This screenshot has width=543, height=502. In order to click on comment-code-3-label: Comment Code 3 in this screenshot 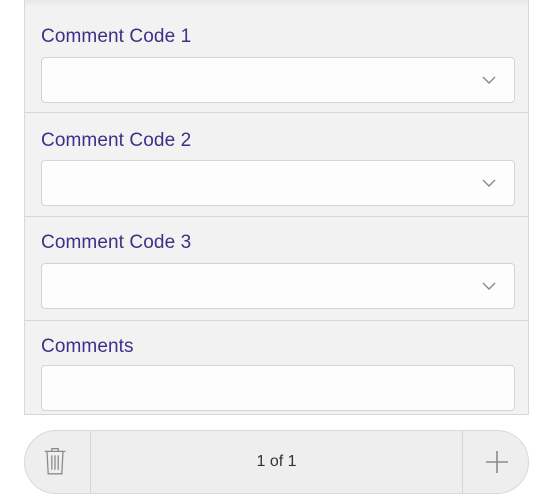, I will do `click(116, 242)`.